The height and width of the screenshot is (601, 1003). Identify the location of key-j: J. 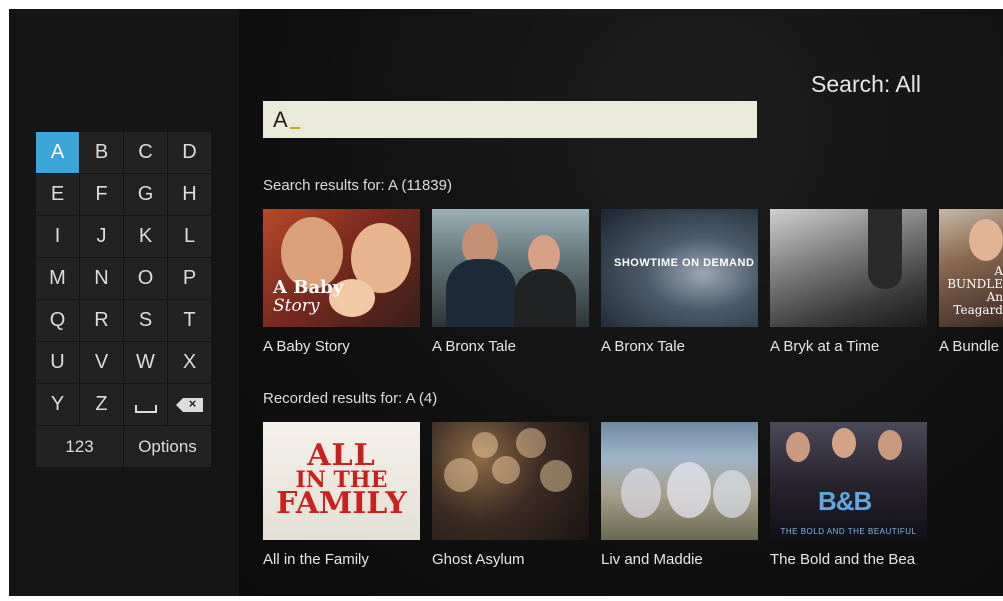
(101, 236).